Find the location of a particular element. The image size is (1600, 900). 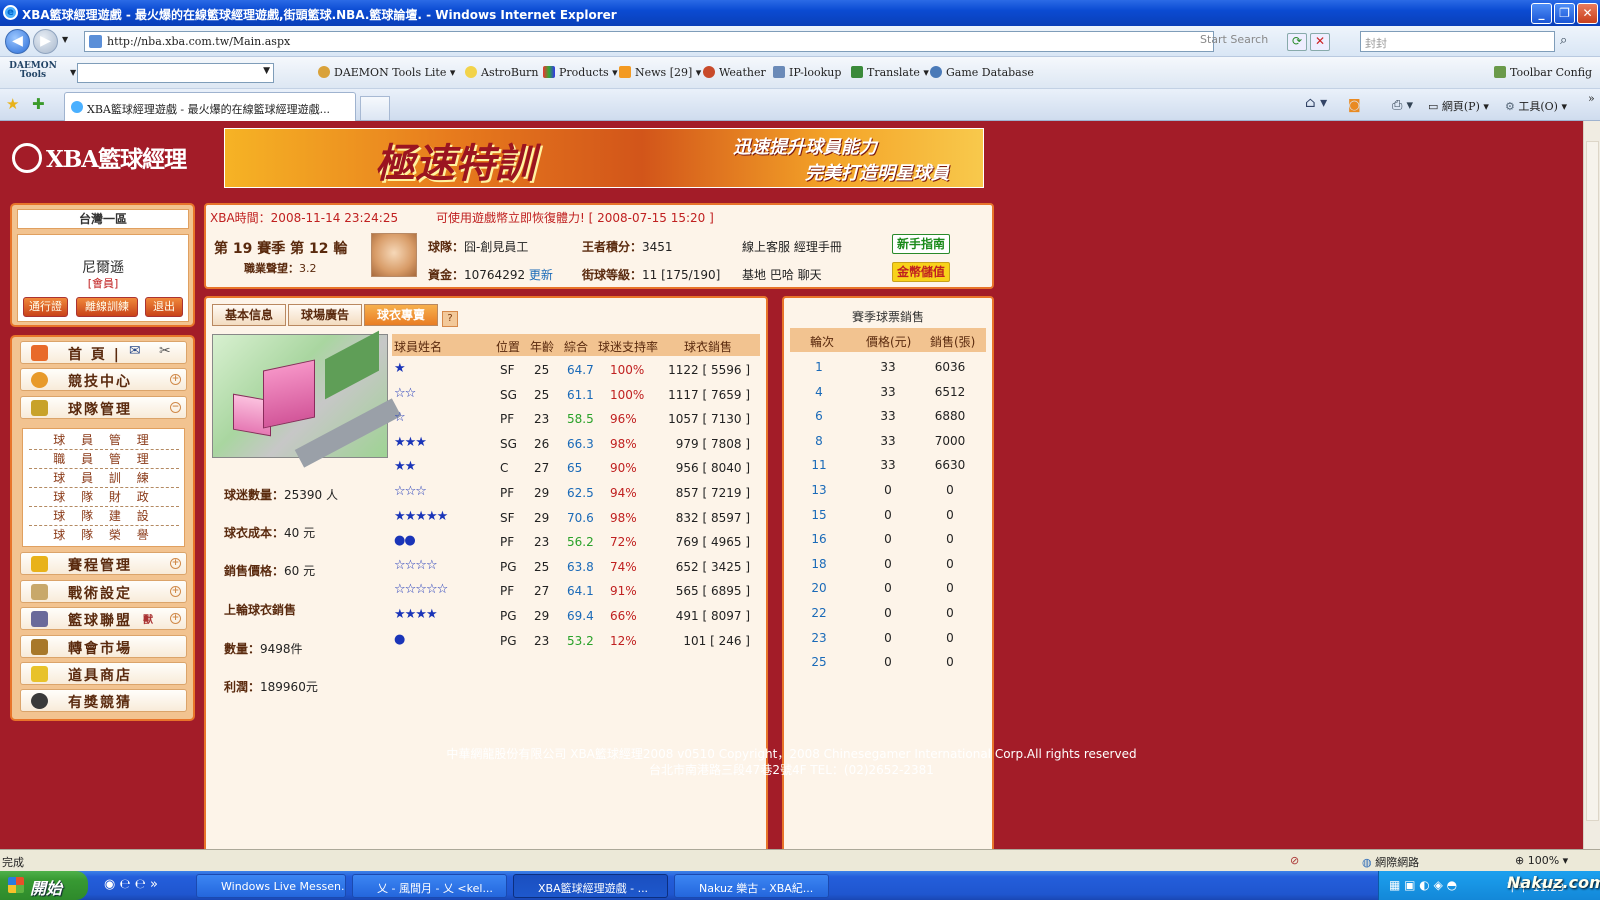

tools-icon: ✂ is located at coordinates (165, 351).